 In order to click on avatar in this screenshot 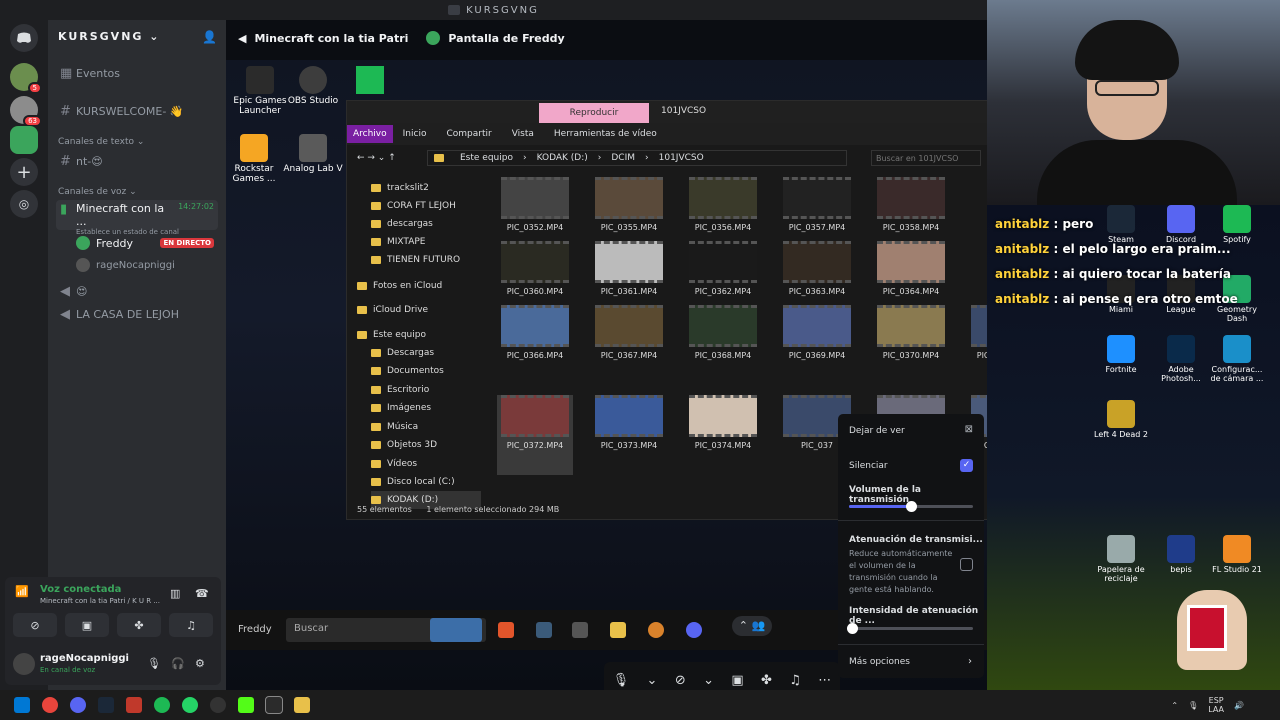, I will do `click(24, 664)`.